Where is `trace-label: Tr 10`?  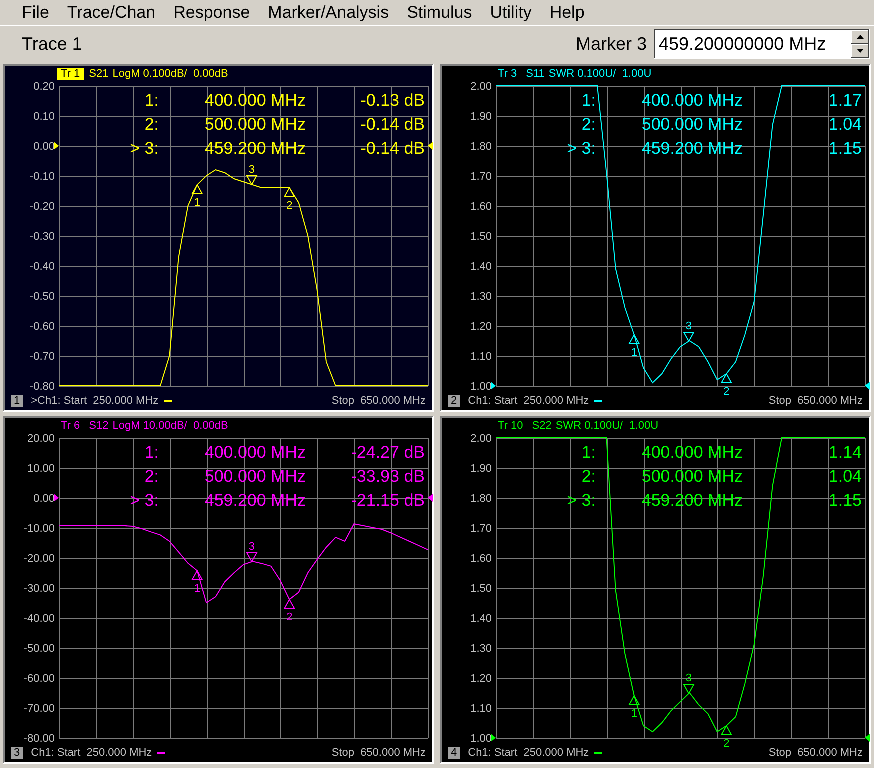 trace-label: Tr 10 is located at coordinates (510, 426).